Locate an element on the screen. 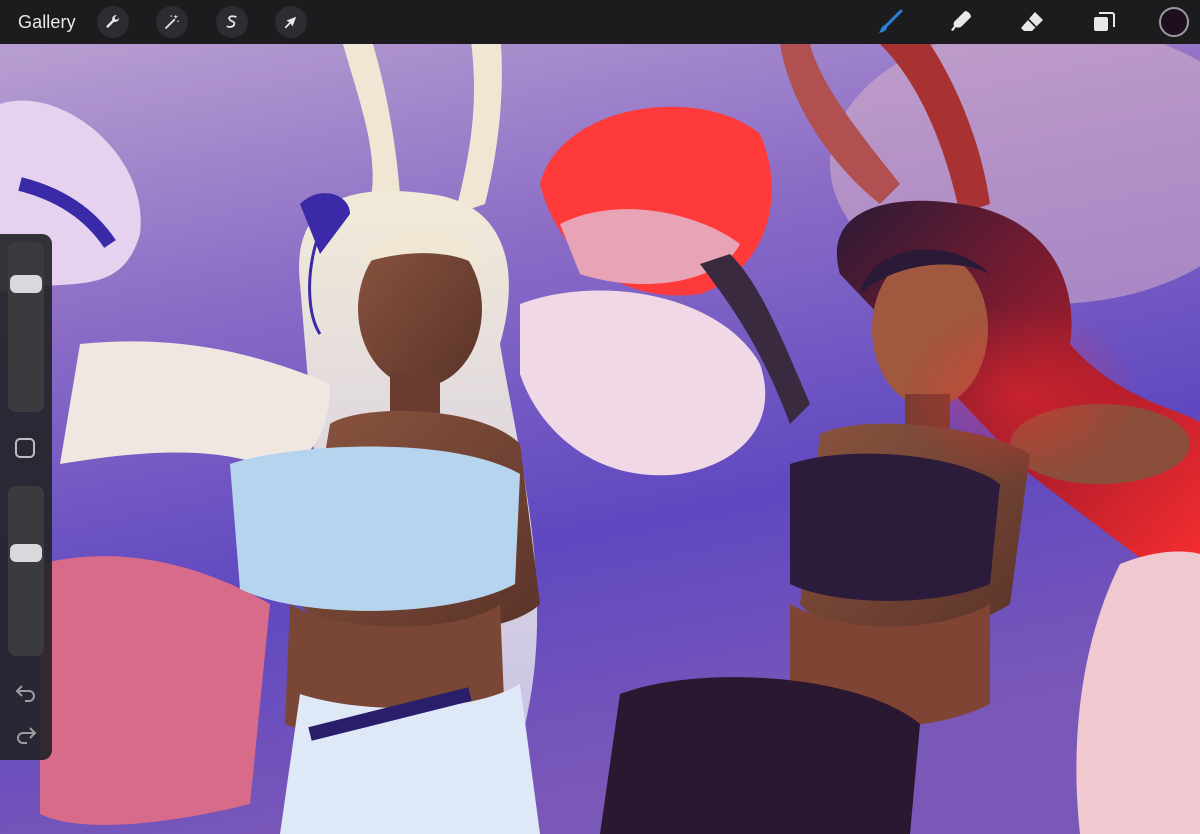 This screenshot has height=834, width=1200. adjustments-magic-wand-icon is located at coordinates (172, 22).